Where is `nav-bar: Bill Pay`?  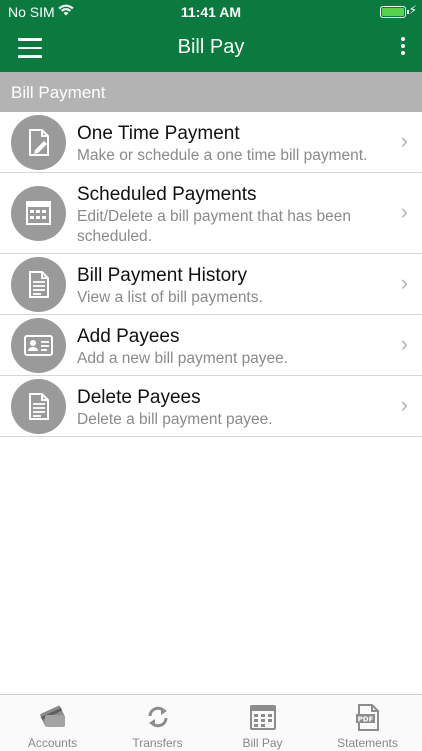 nav-bar: Bill Pay is located at coordinates (211, 48).